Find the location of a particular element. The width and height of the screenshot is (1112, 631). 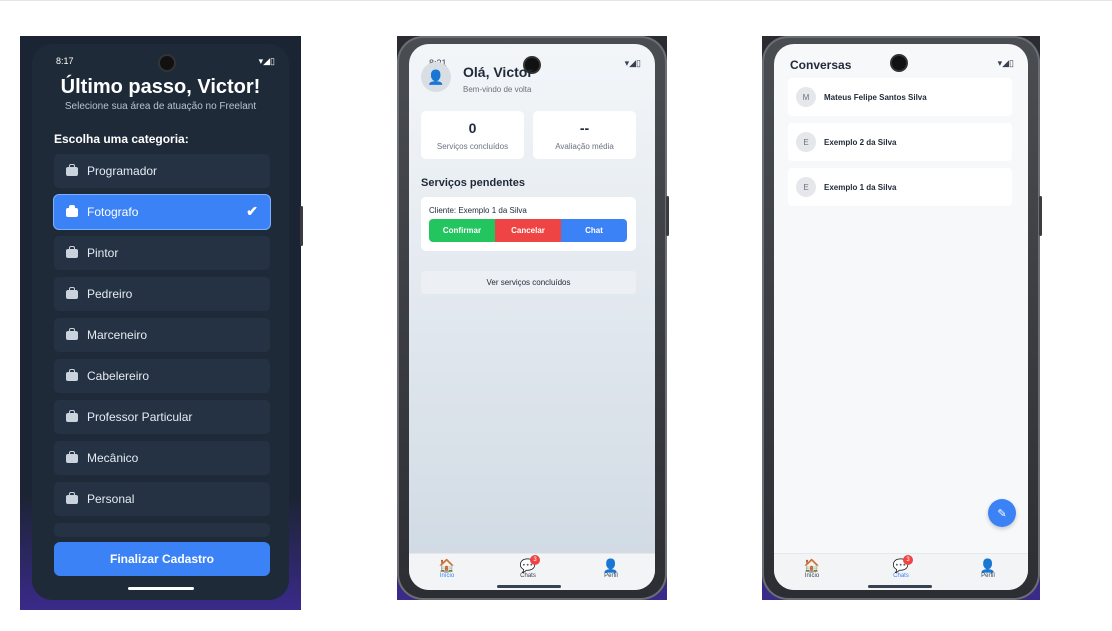

category-heading: Escolha uma categoria: is located at coordinates (121, 139).